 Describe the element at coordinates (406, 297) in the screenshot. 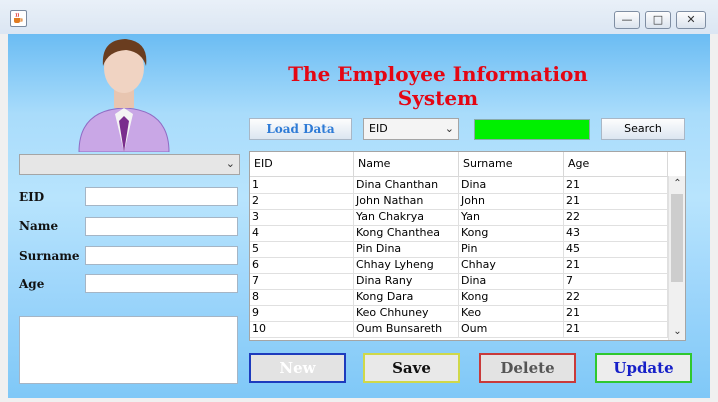

I see `table-cell: Kong Dara` at that location.